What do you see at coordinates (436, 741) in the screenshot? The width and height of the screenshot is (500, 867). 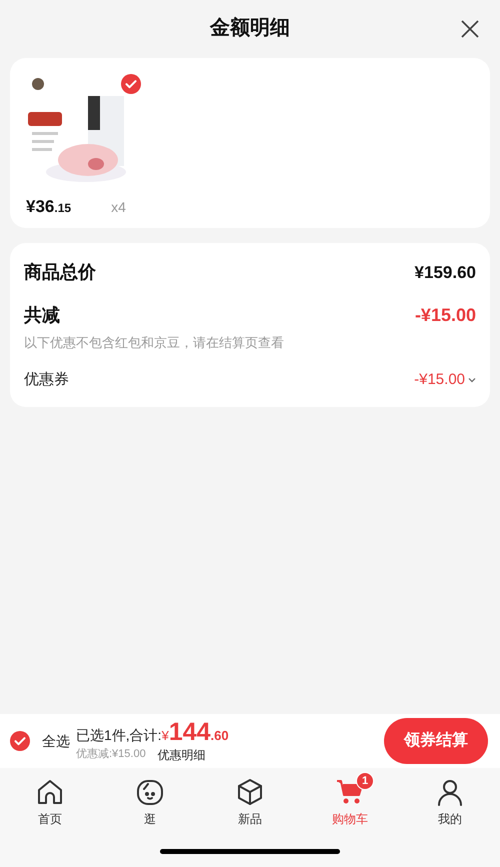 I see `checkout-button: 领券结算` at bounding box center [436, 741].